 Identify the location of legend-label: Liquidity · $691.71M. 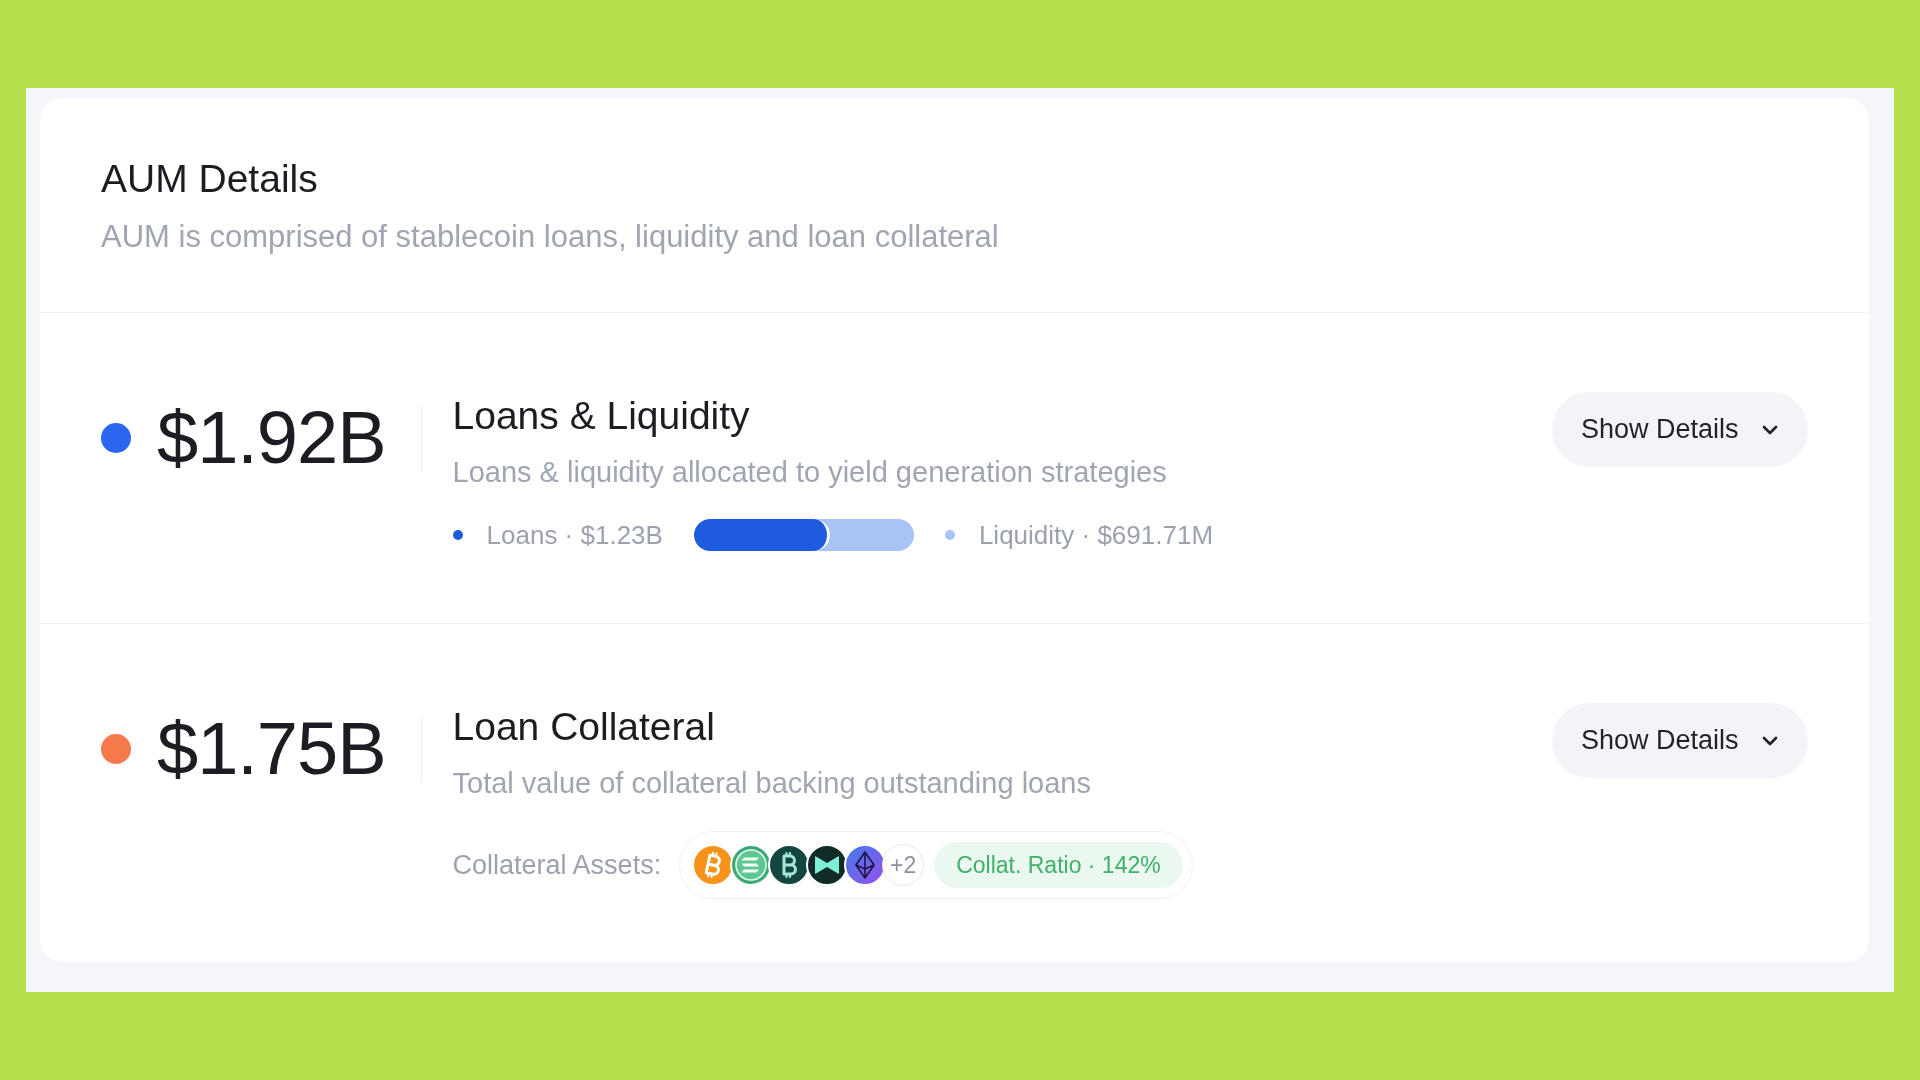
(1096, 535).